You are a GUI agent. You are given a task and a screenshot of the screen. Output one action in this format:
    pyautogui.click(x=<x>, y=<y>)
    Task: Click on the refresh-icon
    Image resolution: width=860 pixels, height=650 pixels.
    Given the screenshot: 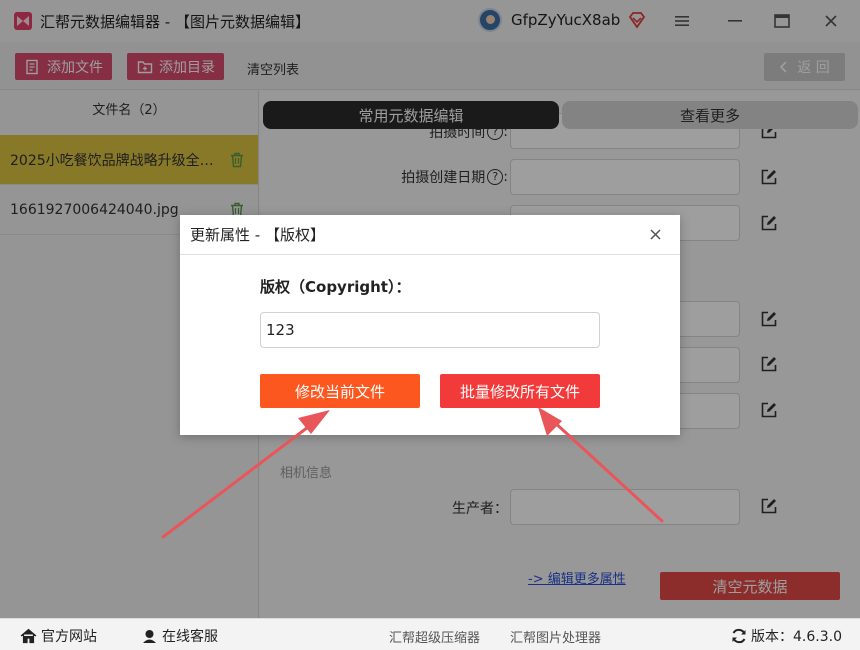 What is the action you would take?
    pyautogui.click(x=739, y=636)
    